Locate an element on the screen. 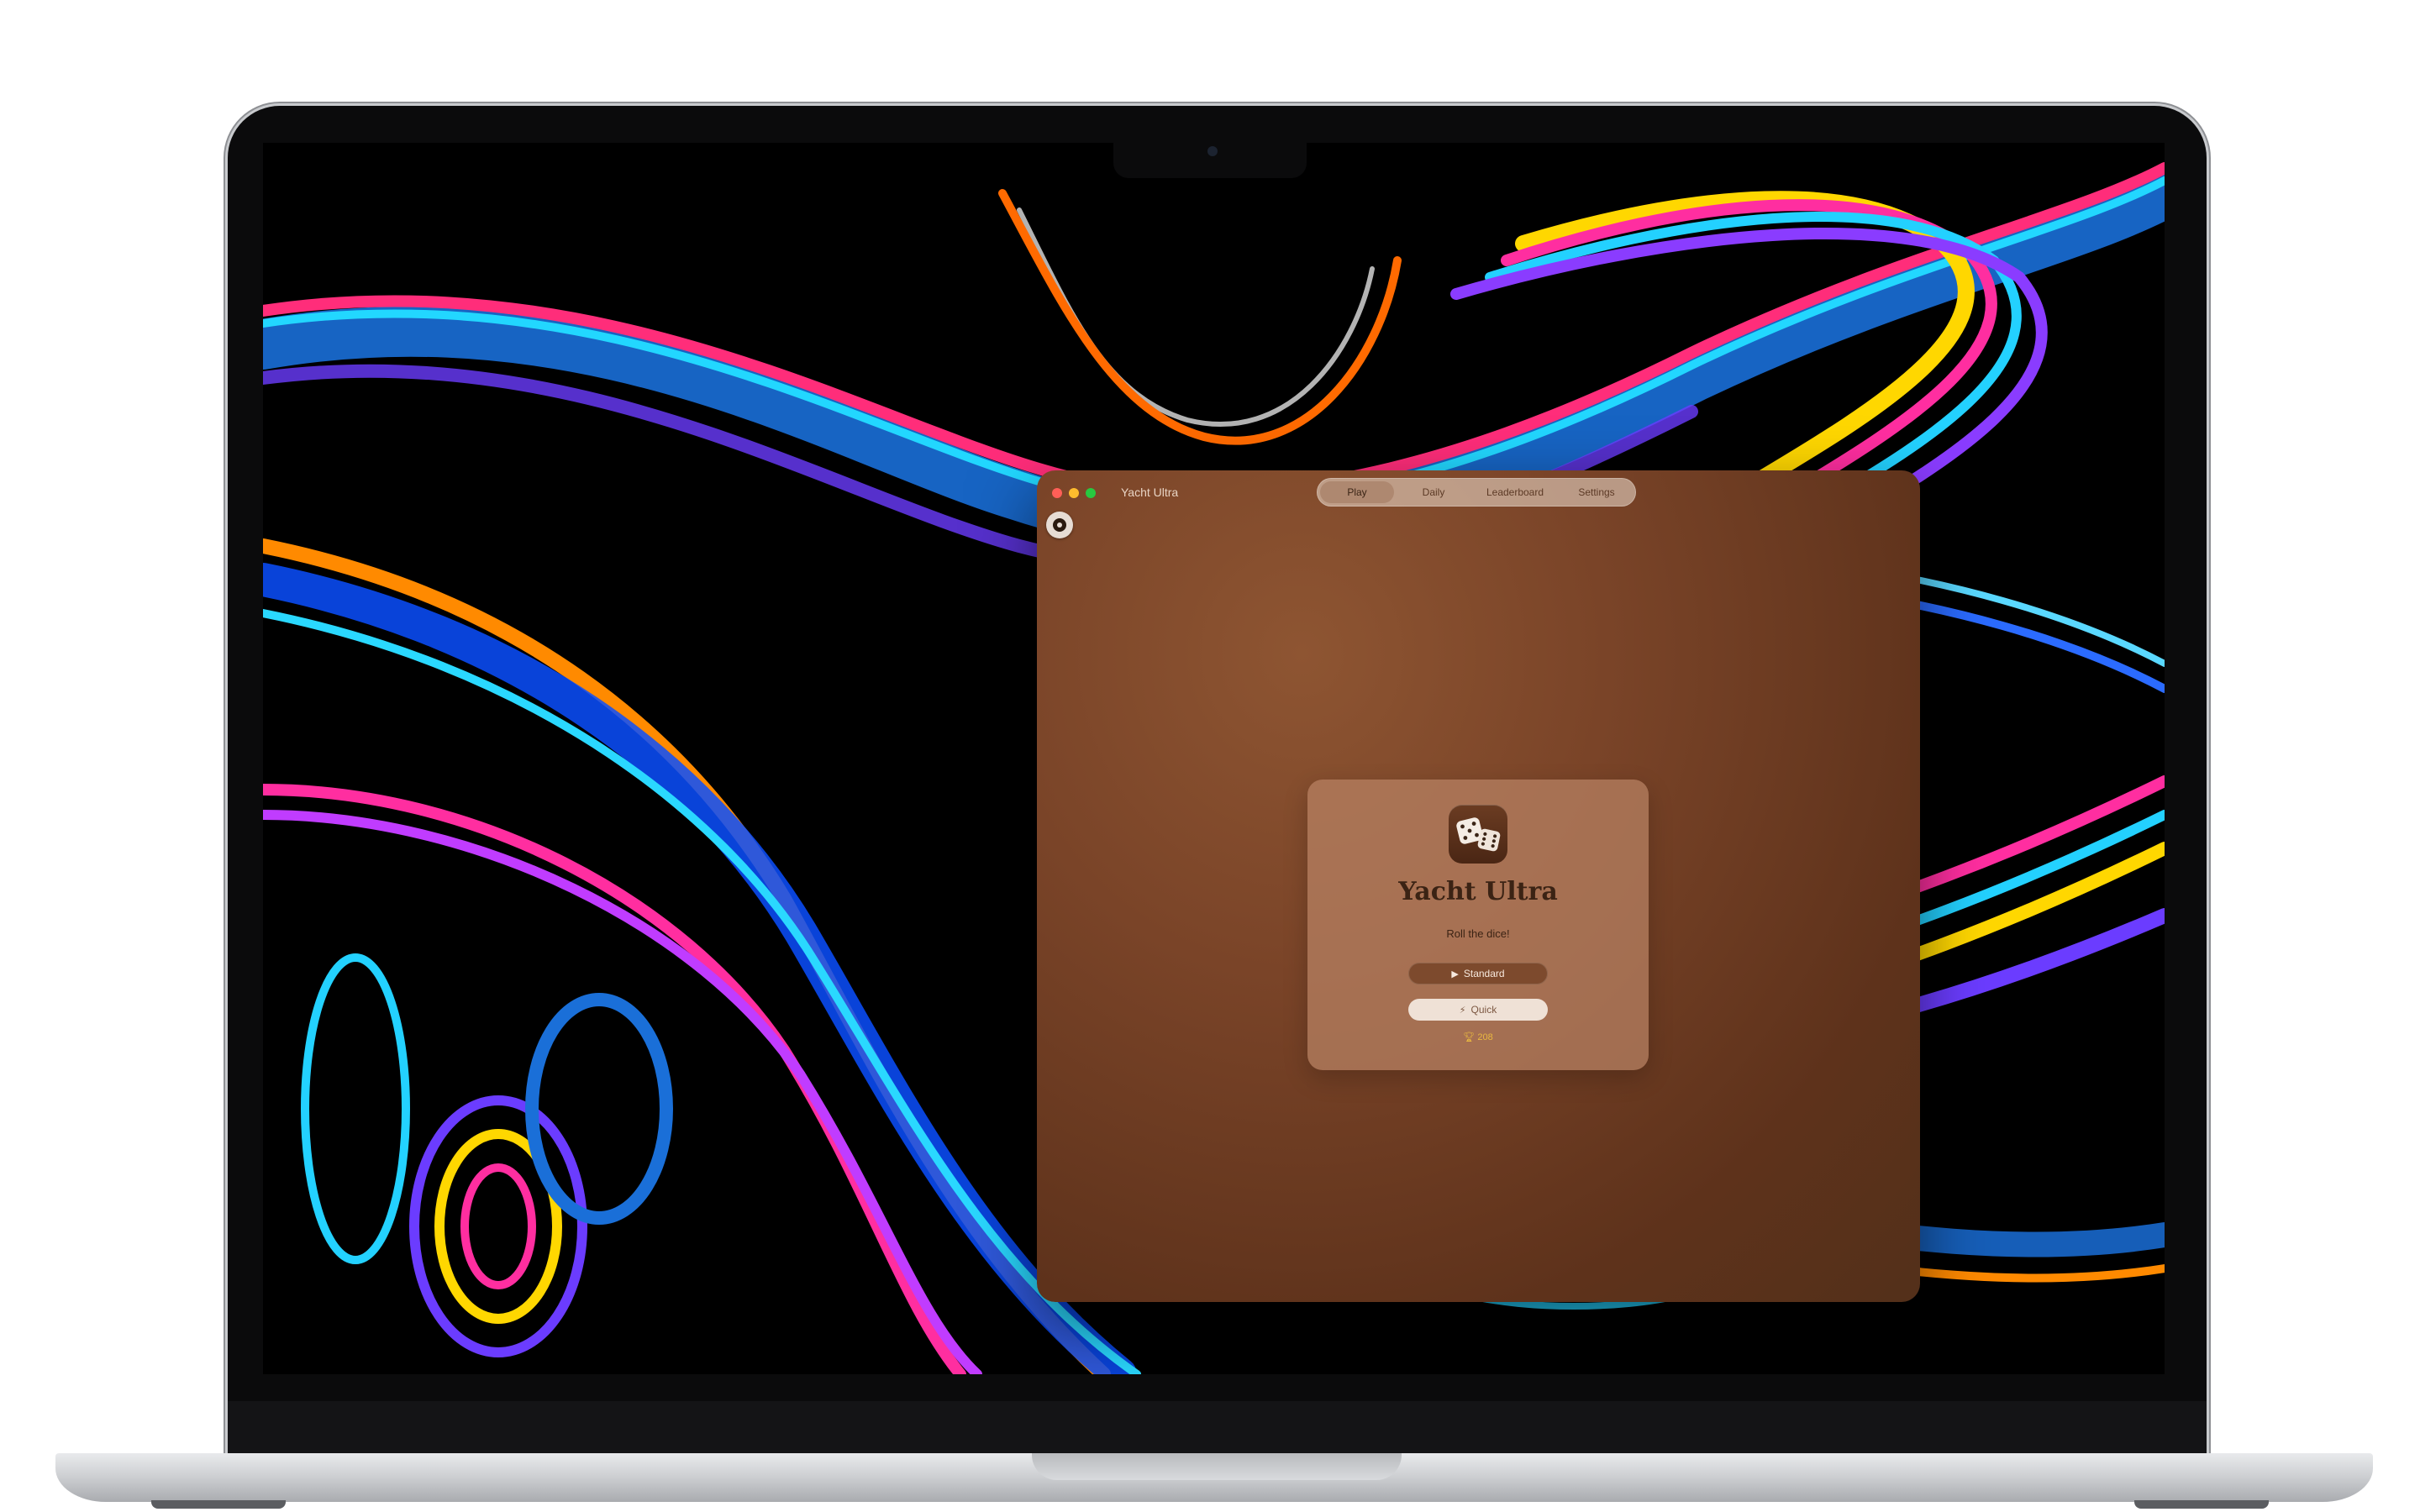 This screenshot has height=1512, width=2420. laptop-chin is located at coordinates (1217, 1427).